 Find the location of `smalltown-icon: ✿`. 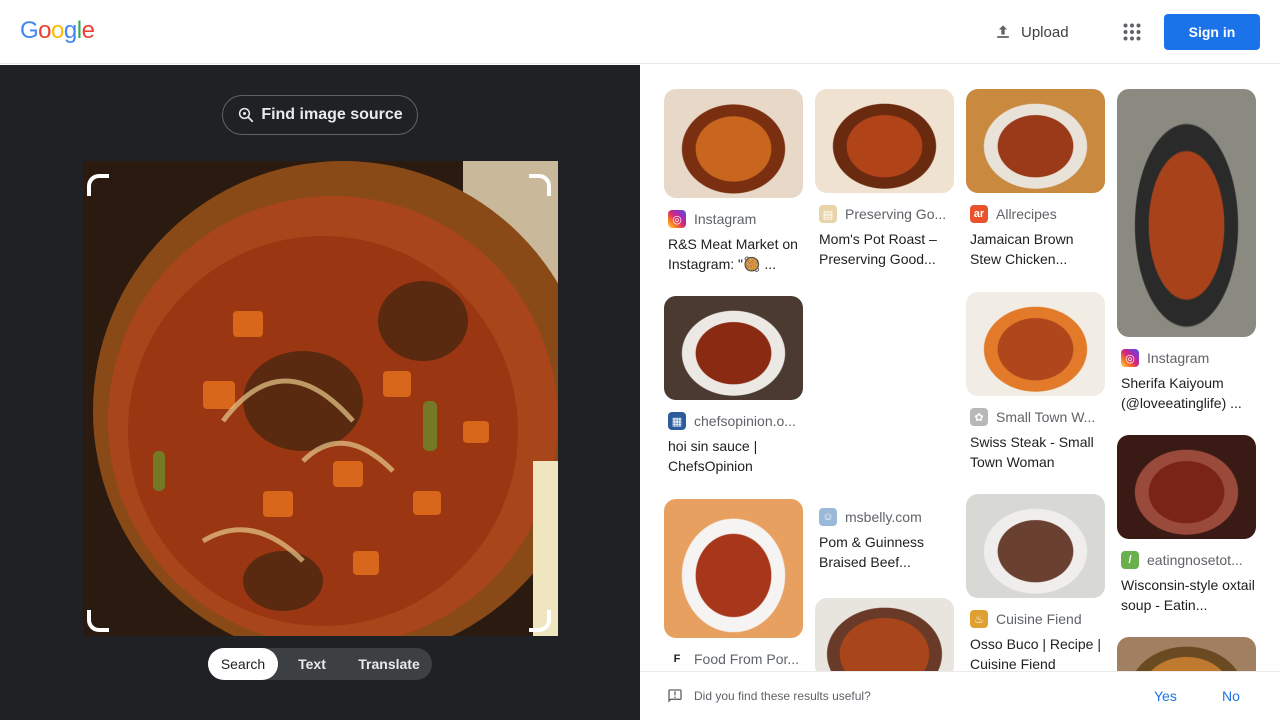

smalltown-icon: ✿ is located at coordinates (979, 417).